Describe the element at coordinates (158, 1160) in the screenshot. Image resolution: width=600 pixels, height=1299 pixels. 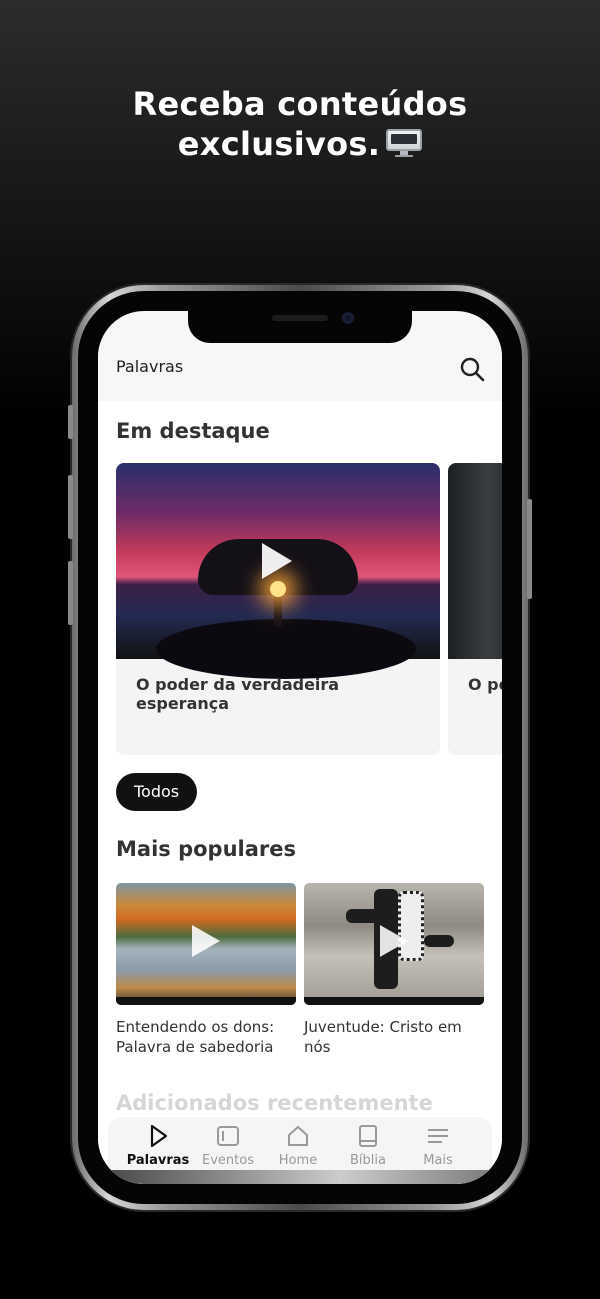
I see `tab-label: Palavras` at that location.